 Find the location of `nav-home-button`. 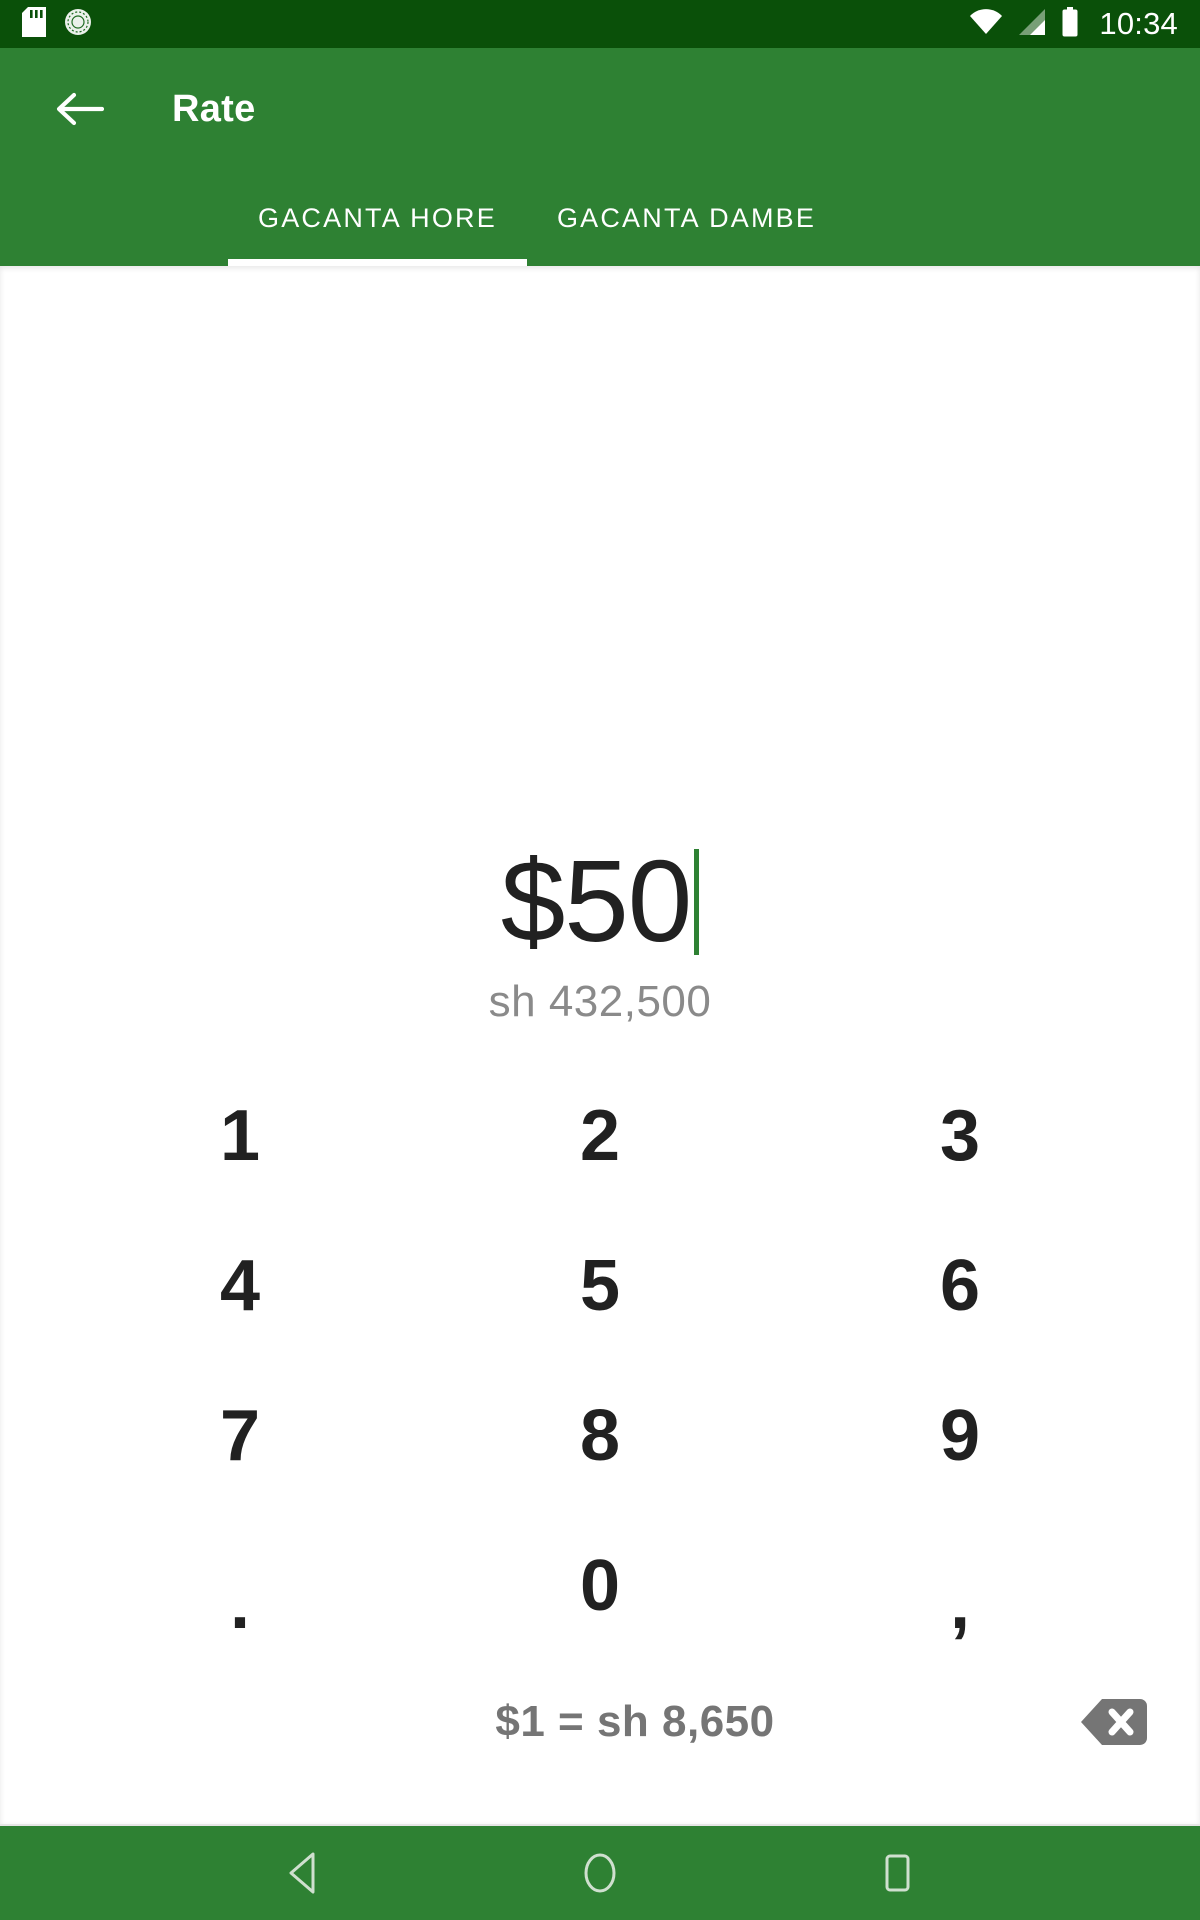

nav-home-button is located at coordinates (600, 1873).